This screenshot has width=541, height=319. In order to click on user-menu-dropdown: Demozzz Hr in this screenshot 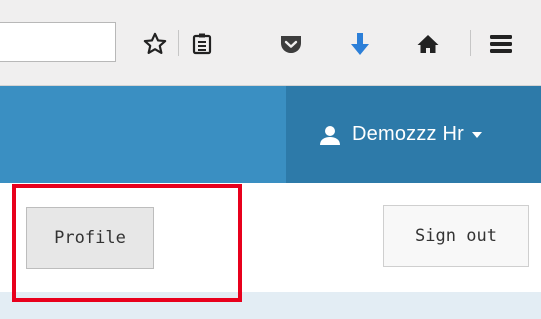, I will do `click(413, 134)`.